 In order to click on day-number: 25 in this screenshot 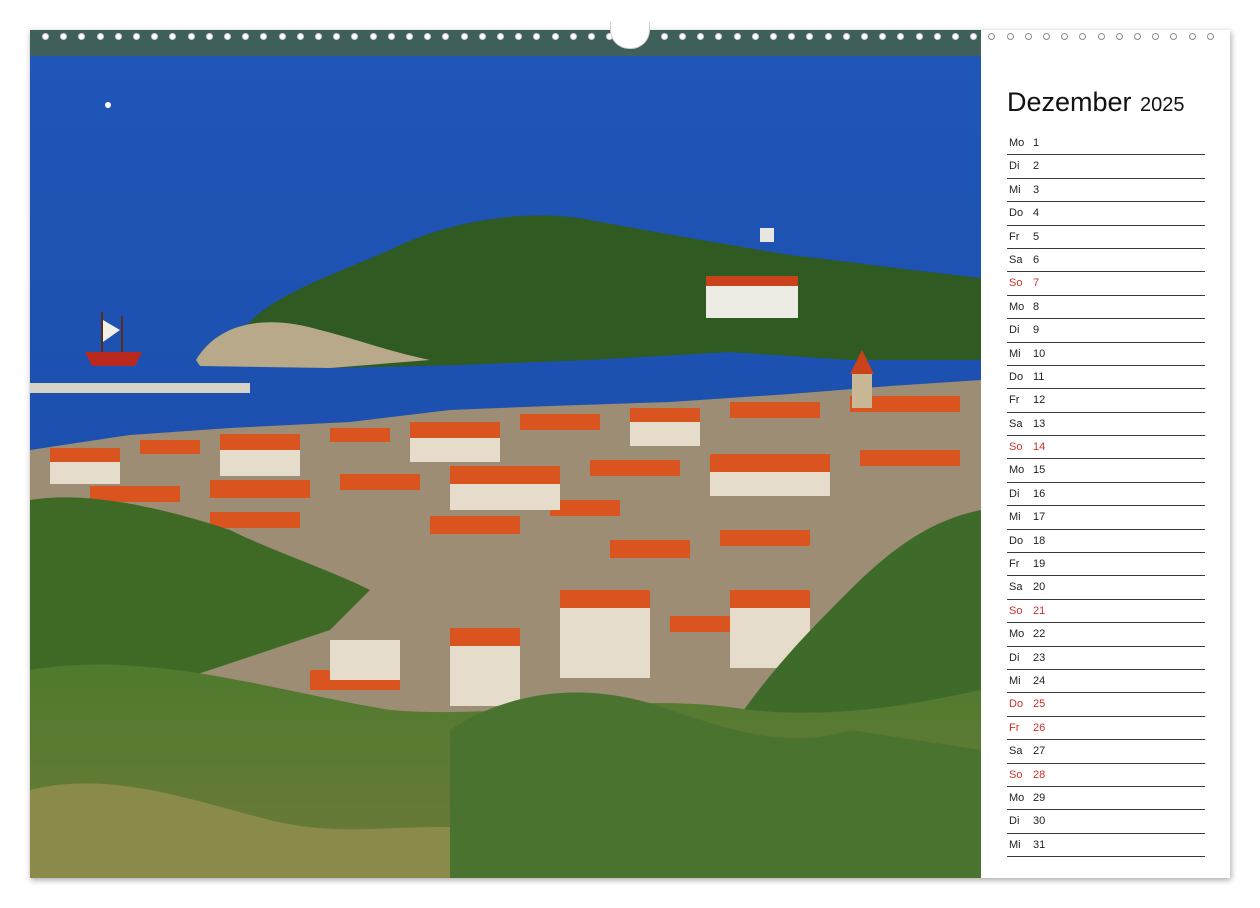, I will do `click(1039, 704)`.